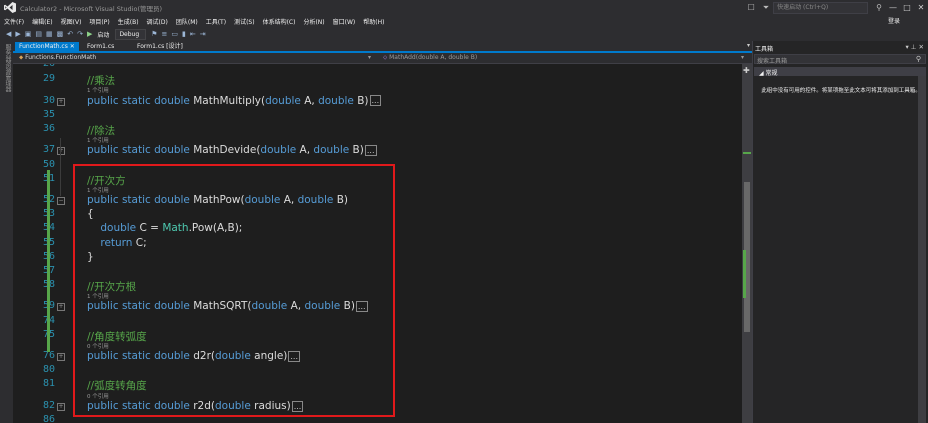 Image resolution: width=928 pixels, height=423 pixels. What do you see at coordinates (61, 201) in the screenshot?
I see `collapse-icon: −` at bounding box center [61, 201].